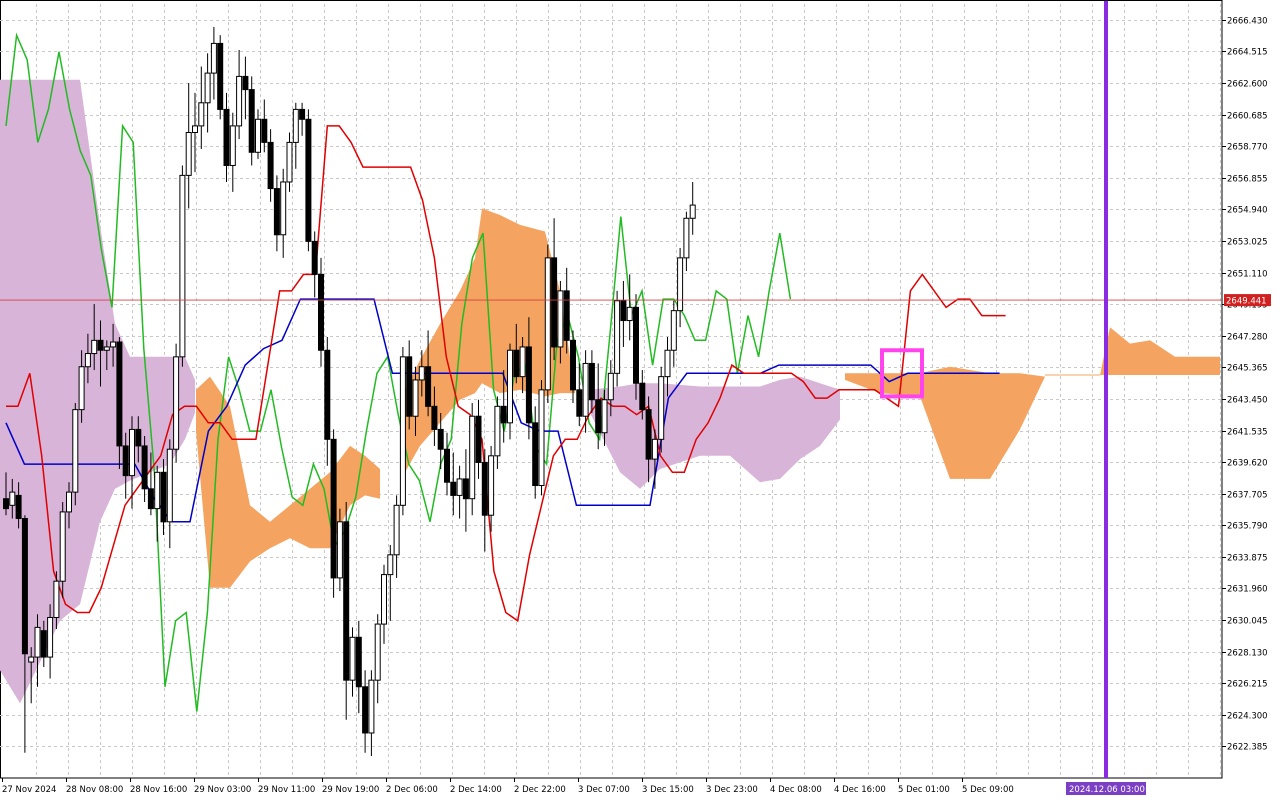 The width and height of the screenshot is (1280, 804). I want to click on cursor-time-label: 2024.12.06 03:00, so click(1107, 790).